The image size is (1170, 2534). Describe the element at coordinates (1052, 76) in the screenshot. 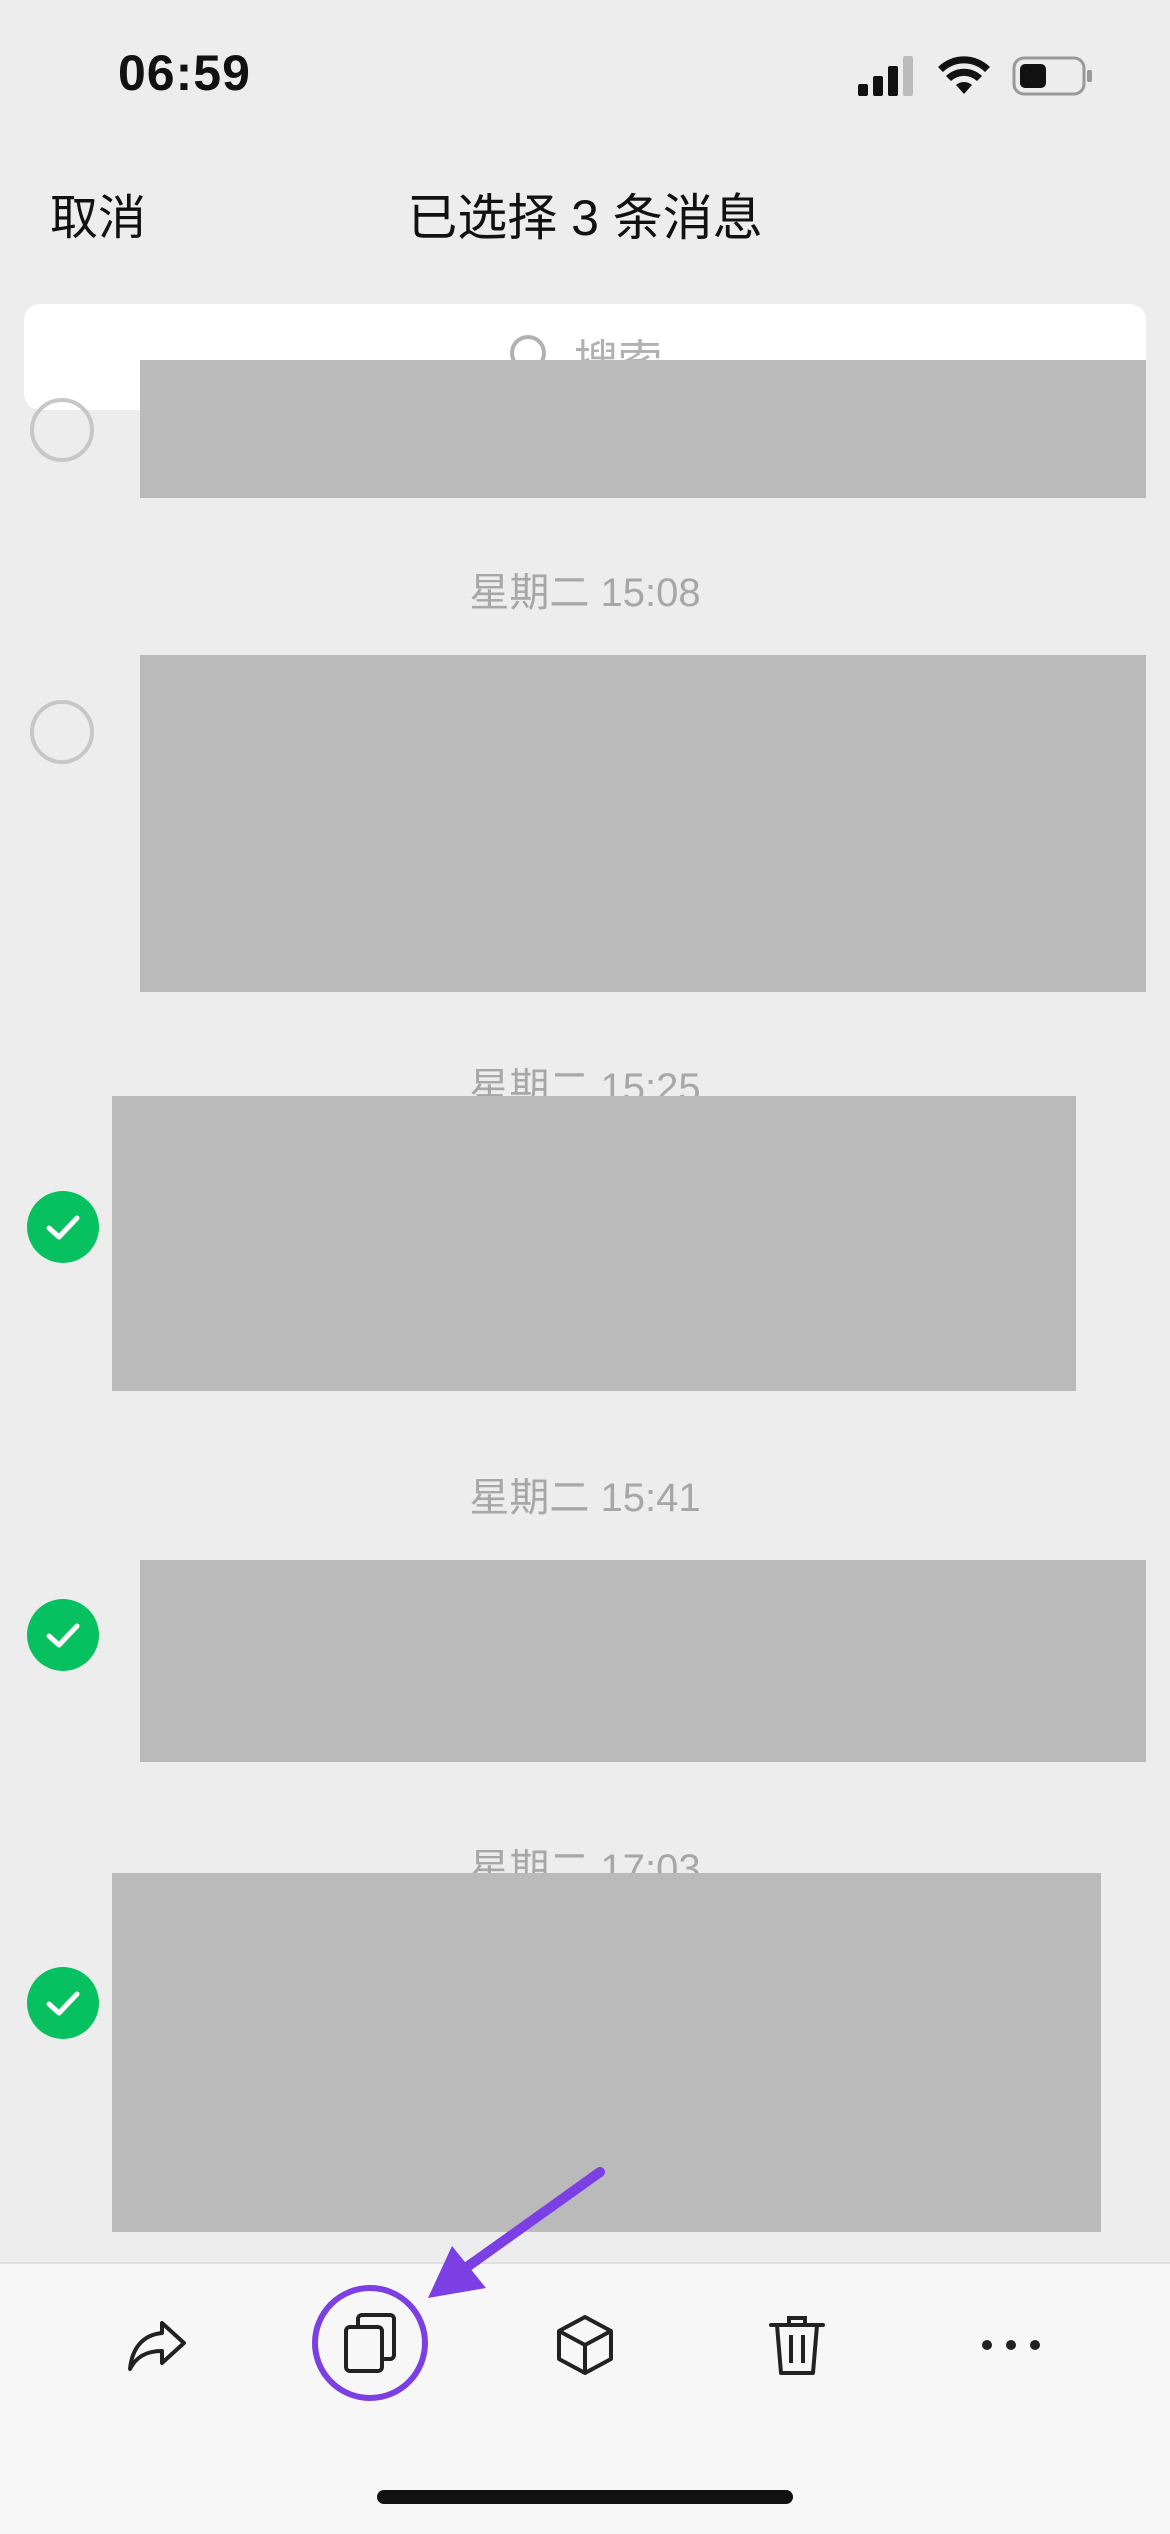

I see `battery-icon` at that location.